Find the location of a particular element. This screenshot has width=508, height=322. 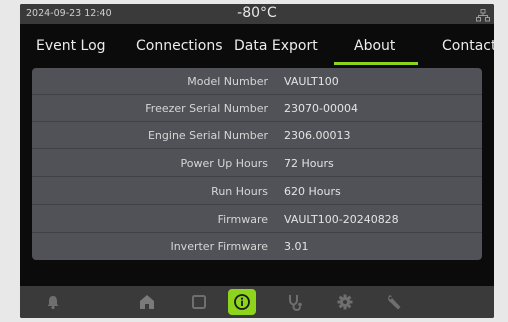

info-value: 3.01 is located at coordinates (296, 246).